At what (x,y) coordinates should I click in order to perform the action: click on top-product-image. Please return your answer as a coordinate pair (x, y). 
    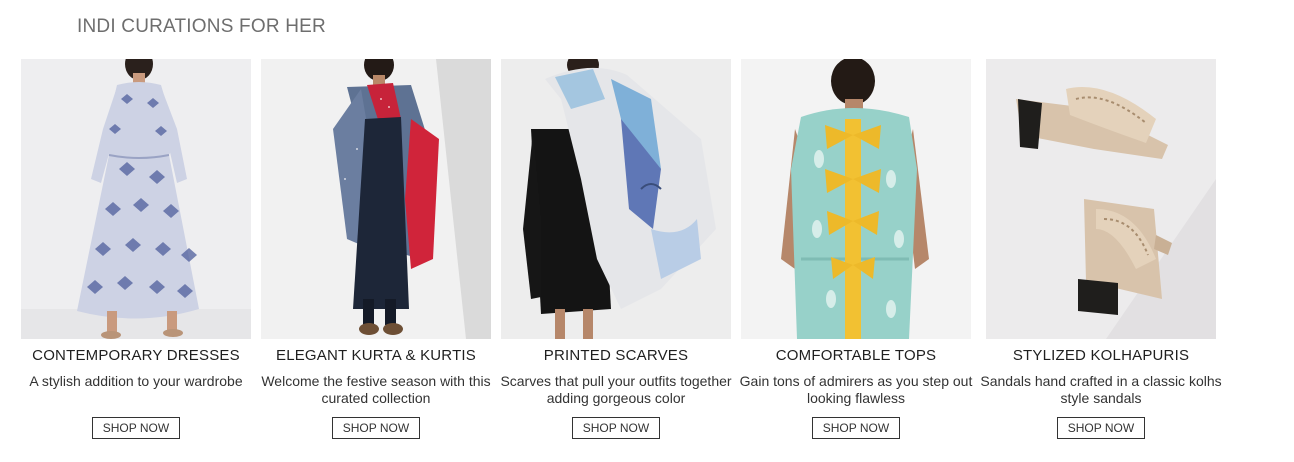
    Looking at the image, I should click on (856, 199).